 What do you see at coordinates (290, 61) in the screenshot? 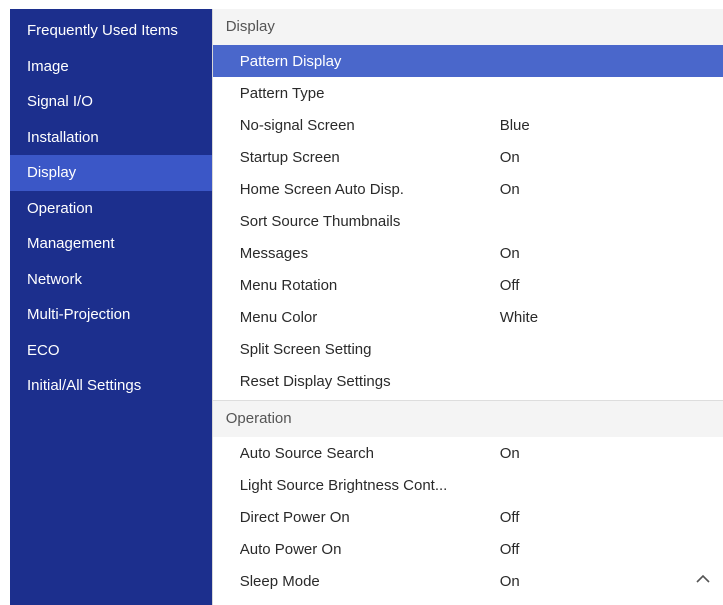
I see `setting-label: Pattern Display` at bounding box center [290, 61].